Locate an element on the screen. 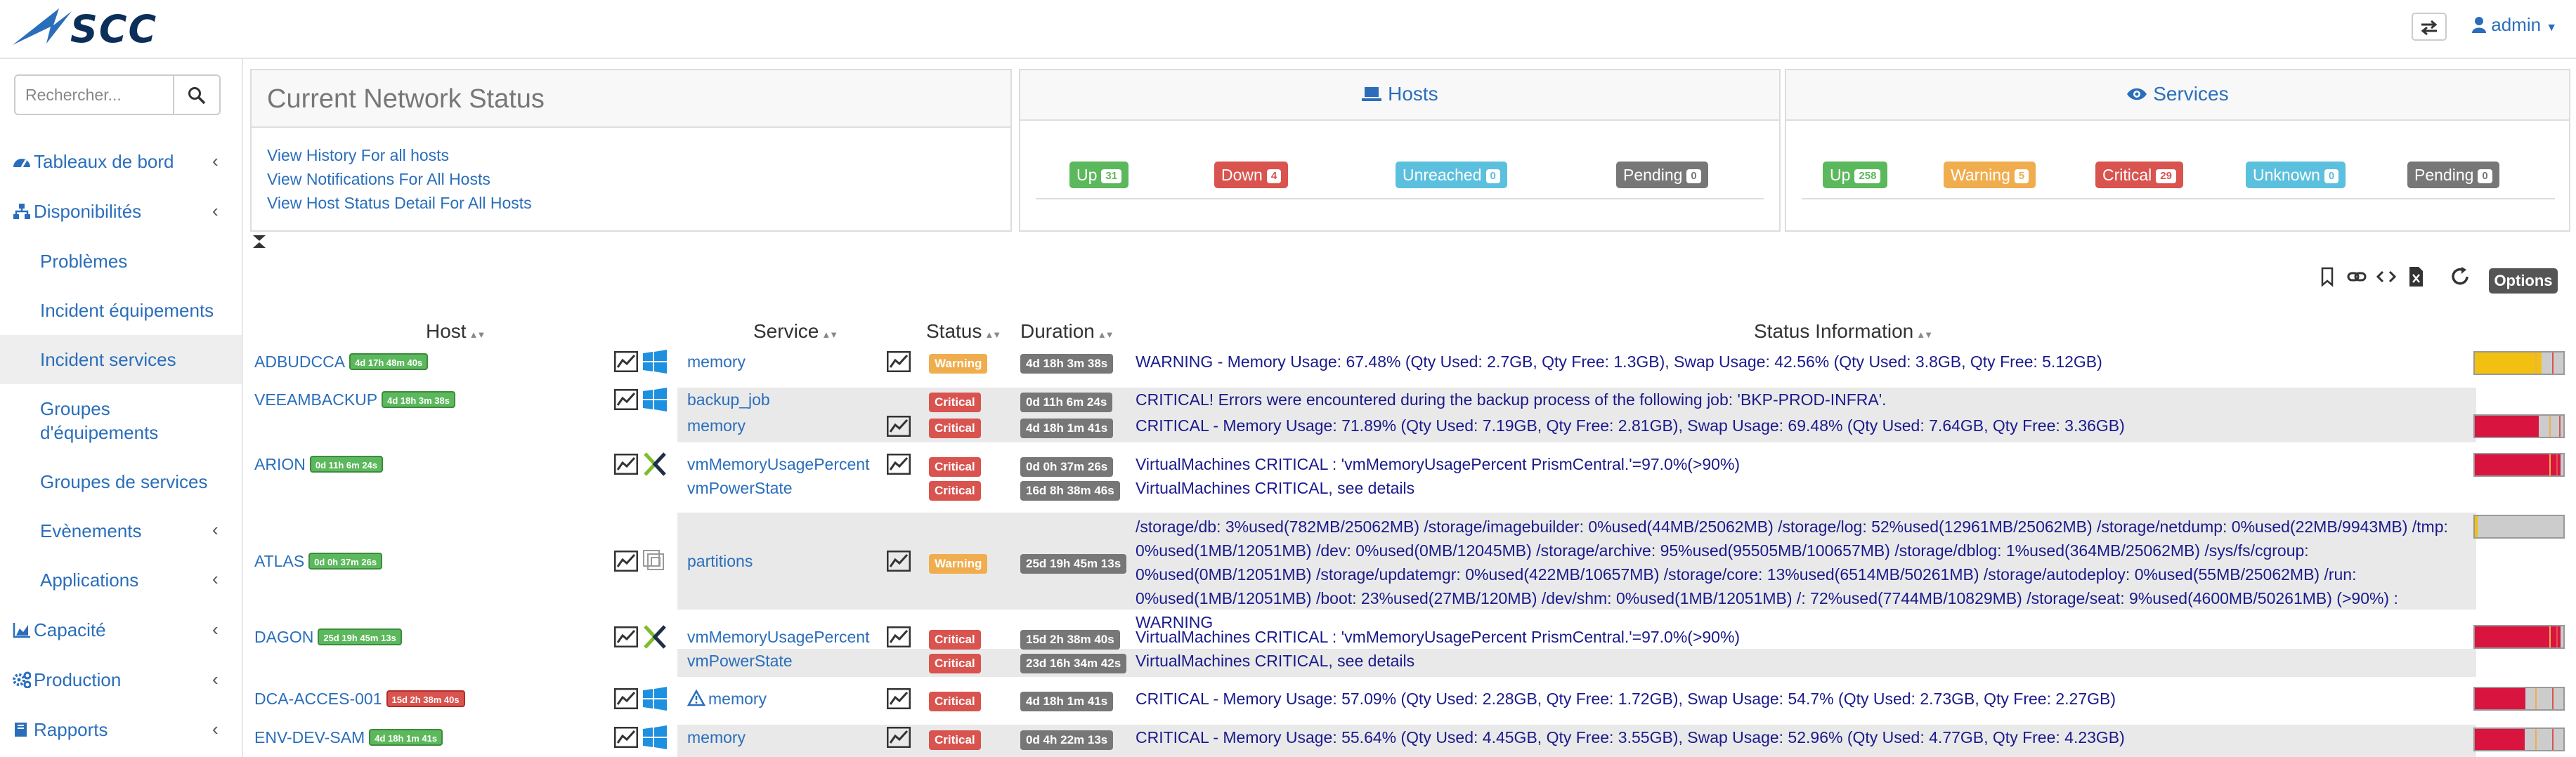  top-navbar: SCC admin ▼ is located at coordinates (1288, 29).